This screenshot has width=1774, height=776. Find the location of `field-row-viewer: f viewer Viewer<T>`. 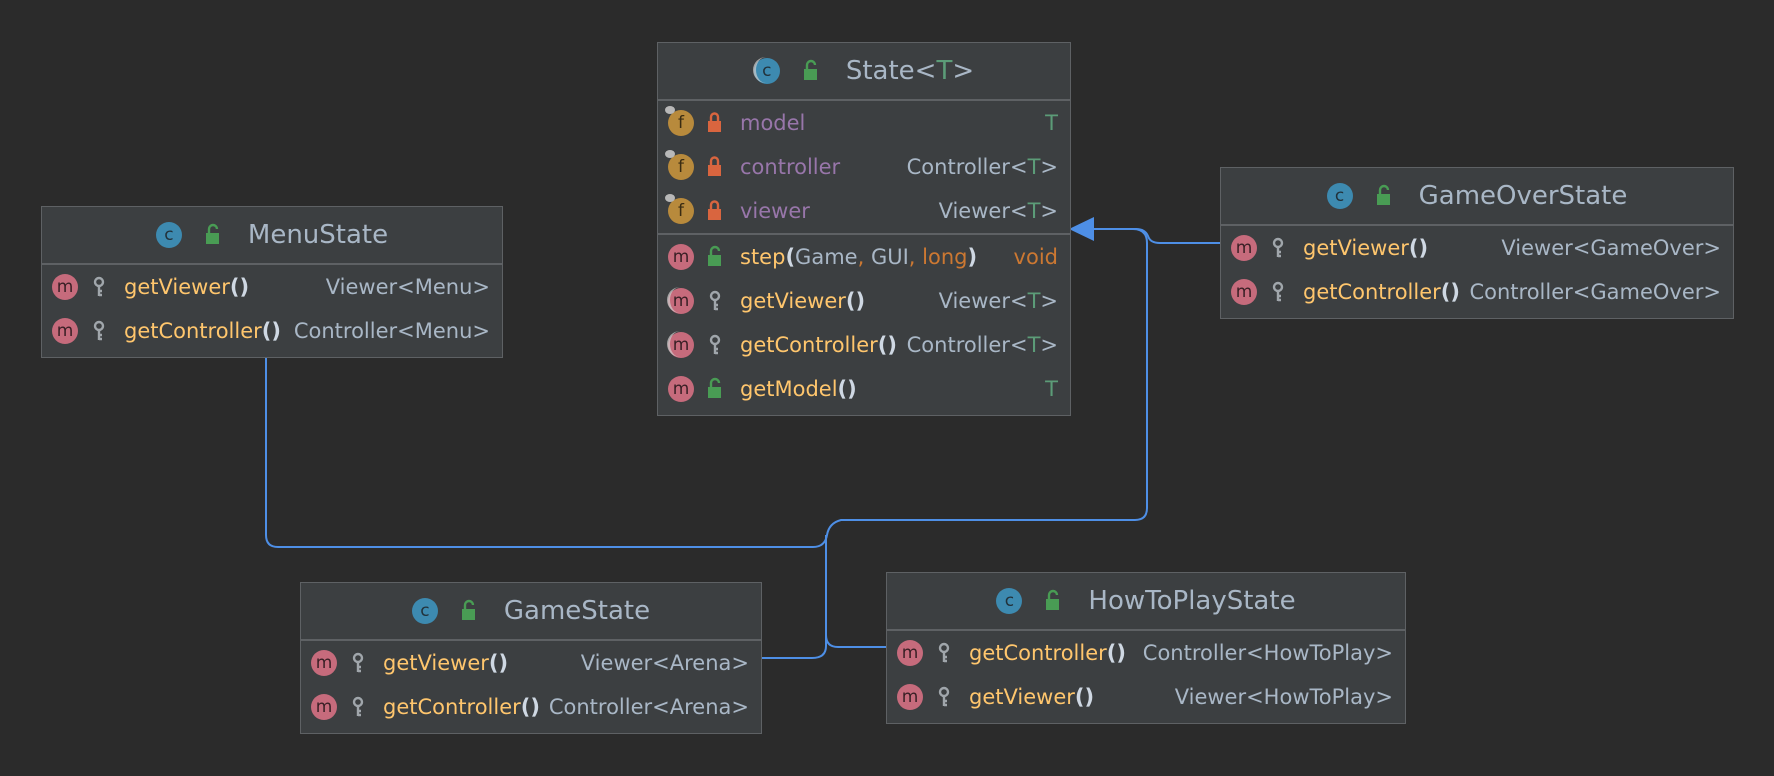

field-row-viewer: f viewer Viewer<T> is located at coordinates (864, 211).